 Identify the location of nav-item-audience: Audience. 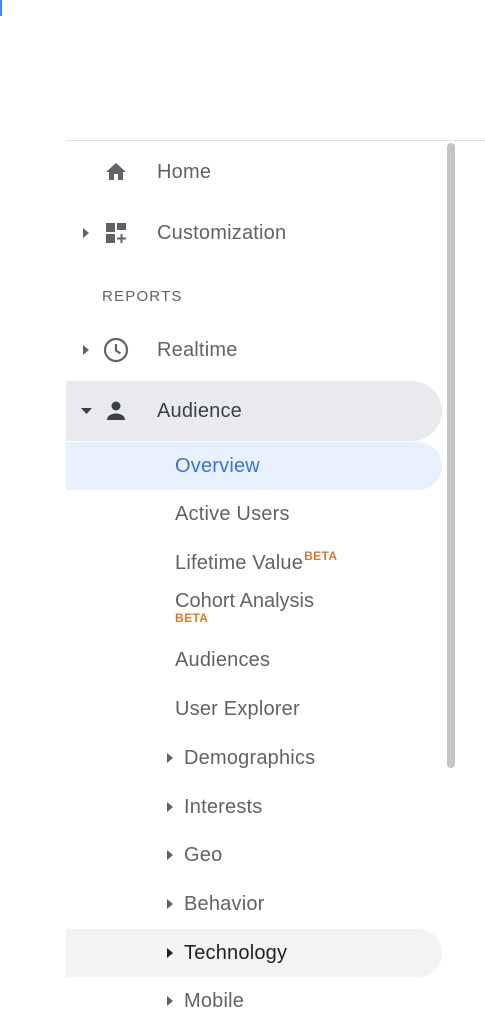
(254, 411).